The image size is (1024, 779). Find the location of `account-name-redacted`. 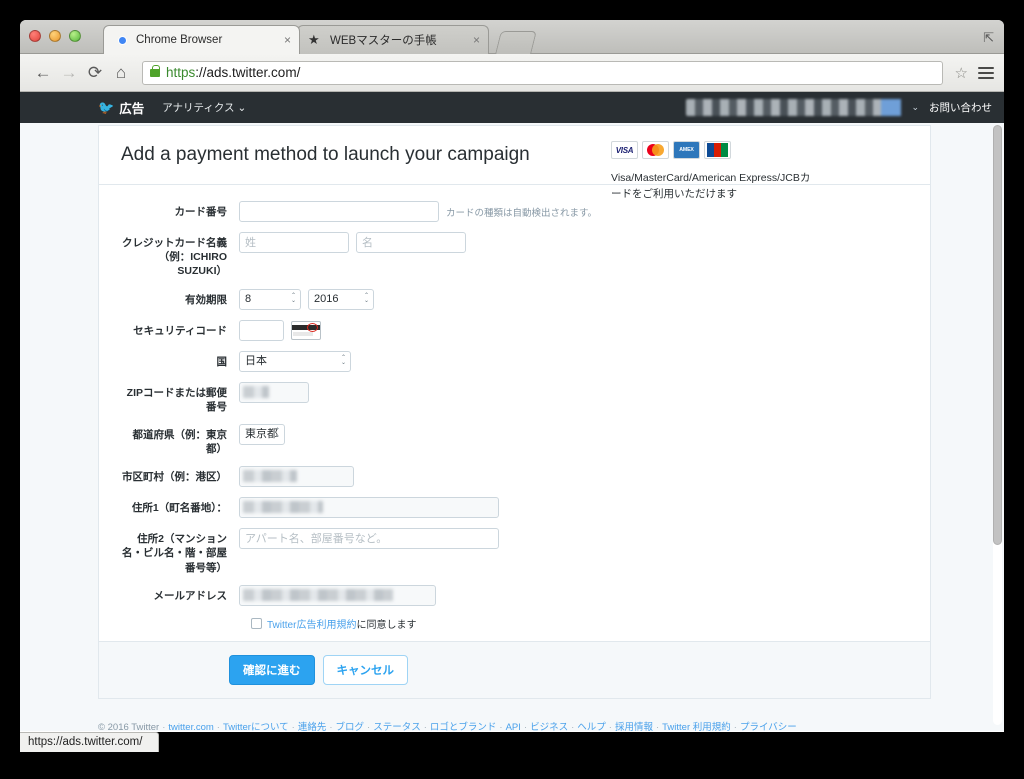

account-name-redacted is located at coordinates (794, 107).